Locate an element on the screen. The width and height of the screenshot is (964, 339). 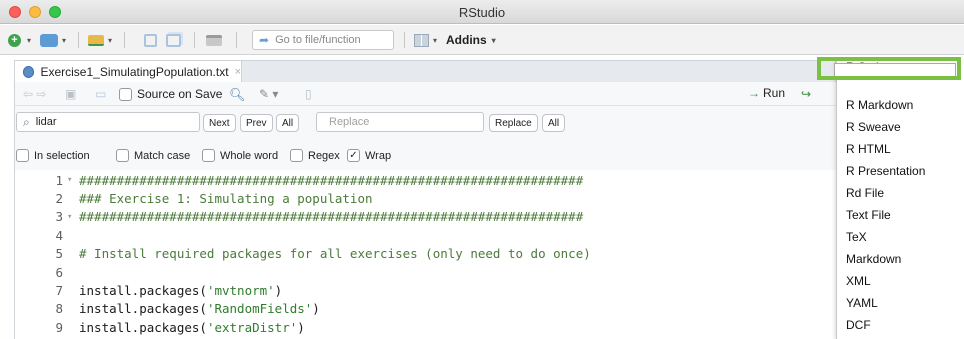
find-all-button: All is located at coordinates (288, 123).